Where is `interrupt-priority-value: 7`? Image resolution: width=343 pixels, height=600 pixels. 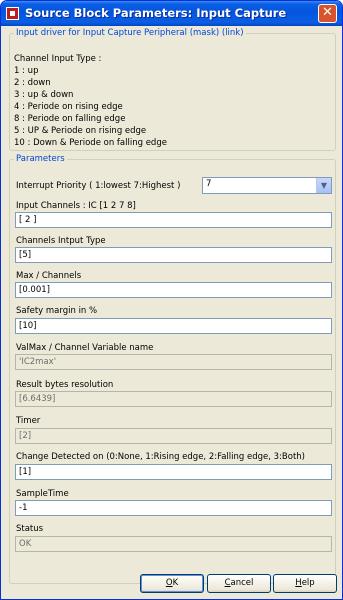 interrupt-priority-value: 7 is located at coordinates (209, 184).